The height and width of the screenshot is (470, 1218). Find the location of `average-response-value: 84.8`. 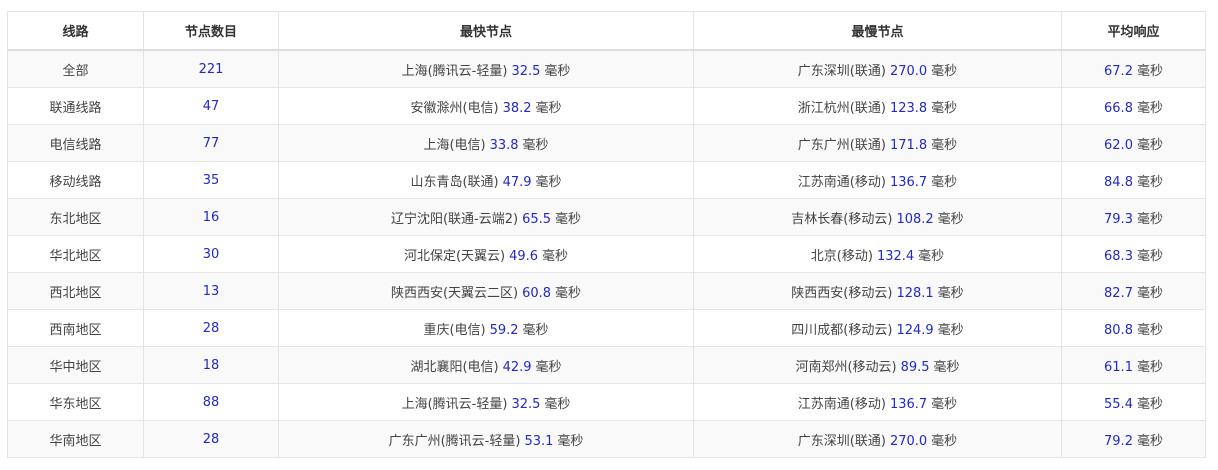

average-response-value: 84.8 is located at coordinates (1118, 182).